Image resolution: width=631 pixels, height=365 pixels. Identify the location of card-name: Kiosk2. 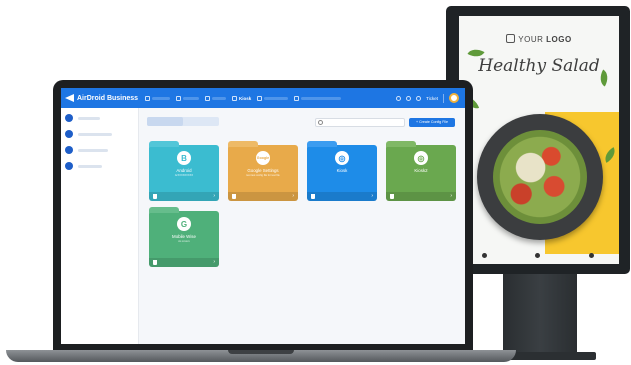
(421, 170).